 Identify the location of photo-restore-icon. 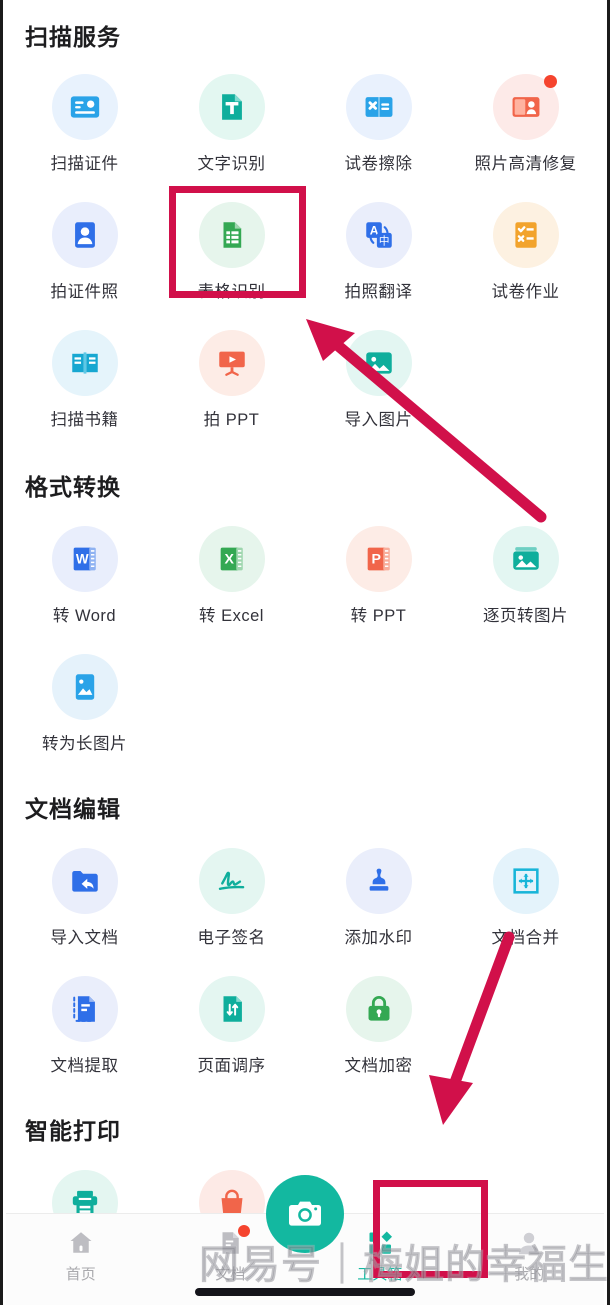
(525, 107).